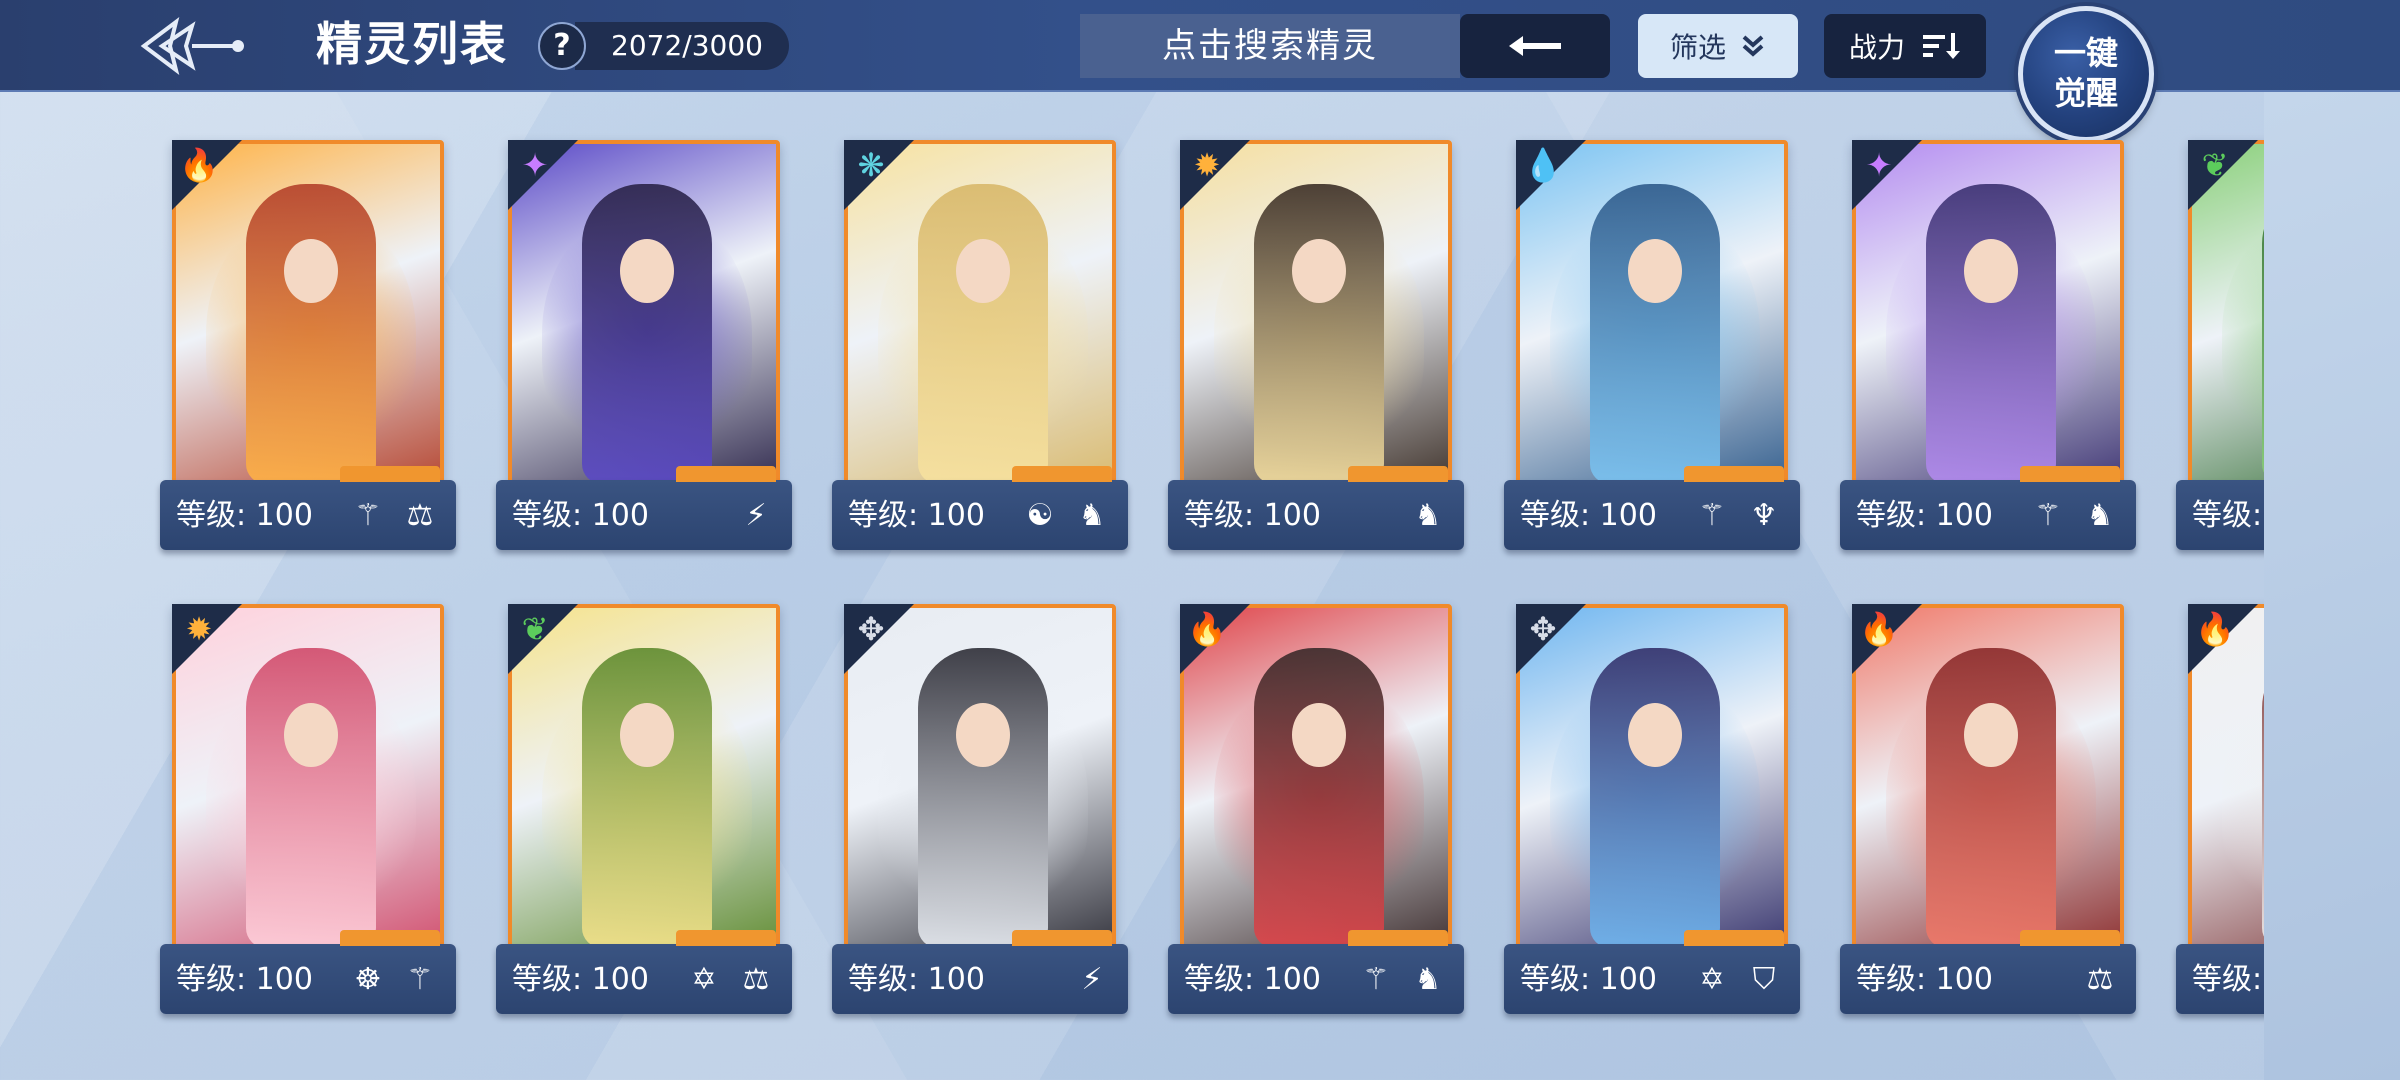 This screenshot has width=2400, height=1080. I want to click on trait-icon: ☸, so click(368, 979).